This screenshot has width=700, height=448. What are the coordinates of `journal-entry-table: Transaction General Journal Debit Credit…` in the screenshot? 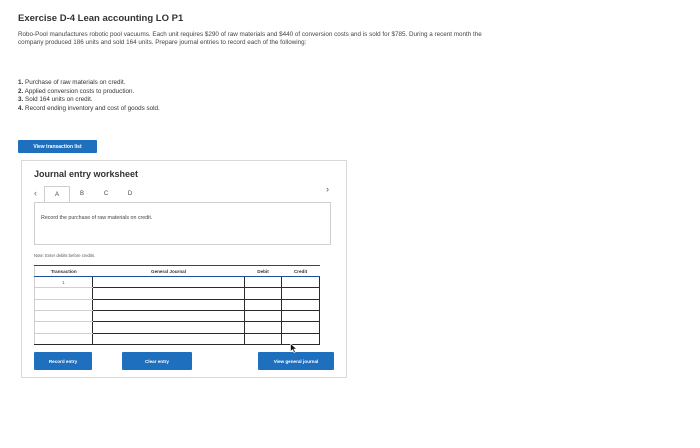 It's located at (177, 305).